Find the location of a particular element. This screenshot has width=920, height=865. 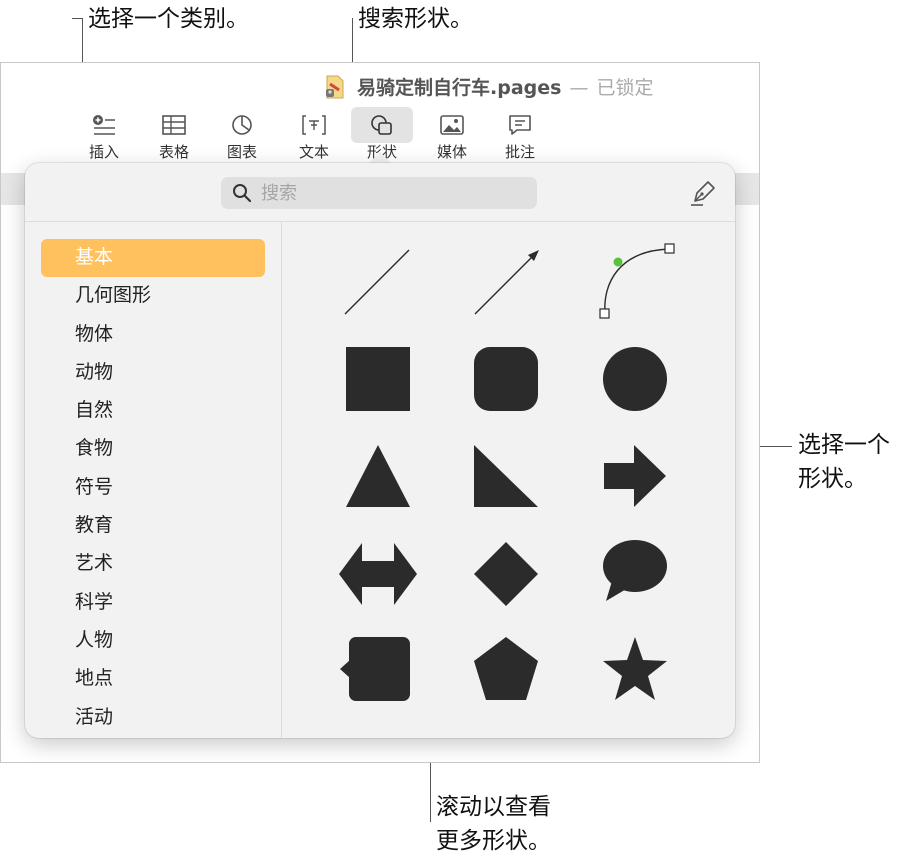

category-item-basic: 基本 is located at coordinates (153, 258).